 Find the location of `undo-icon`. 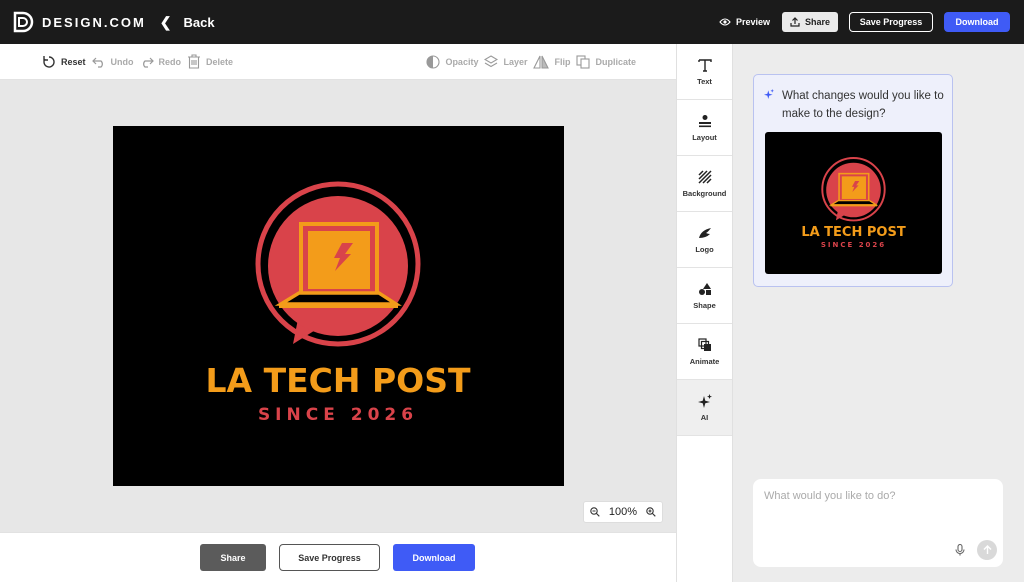

undo-icon is located at coordinates (97, 62).